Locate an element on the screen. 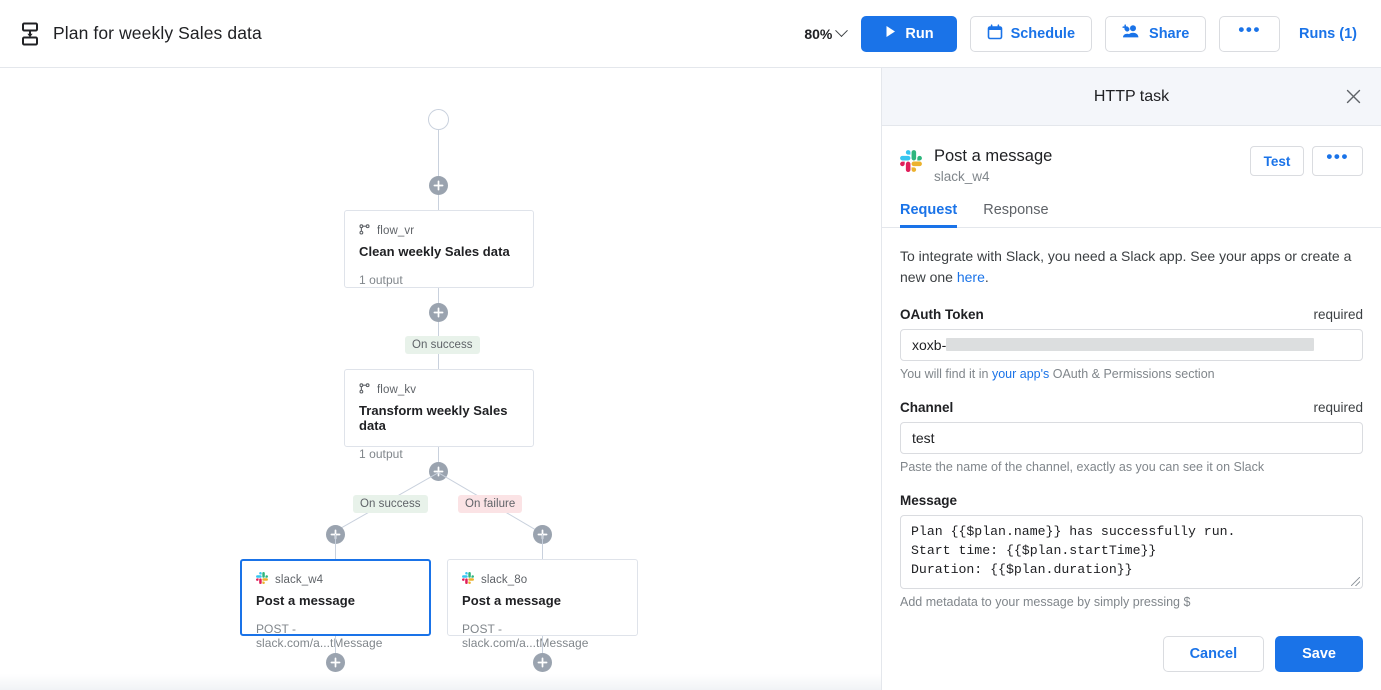 This screenshot has width=1381, height=690. oauth-token-input: xoxb- is located at coordinates (1131, 344).